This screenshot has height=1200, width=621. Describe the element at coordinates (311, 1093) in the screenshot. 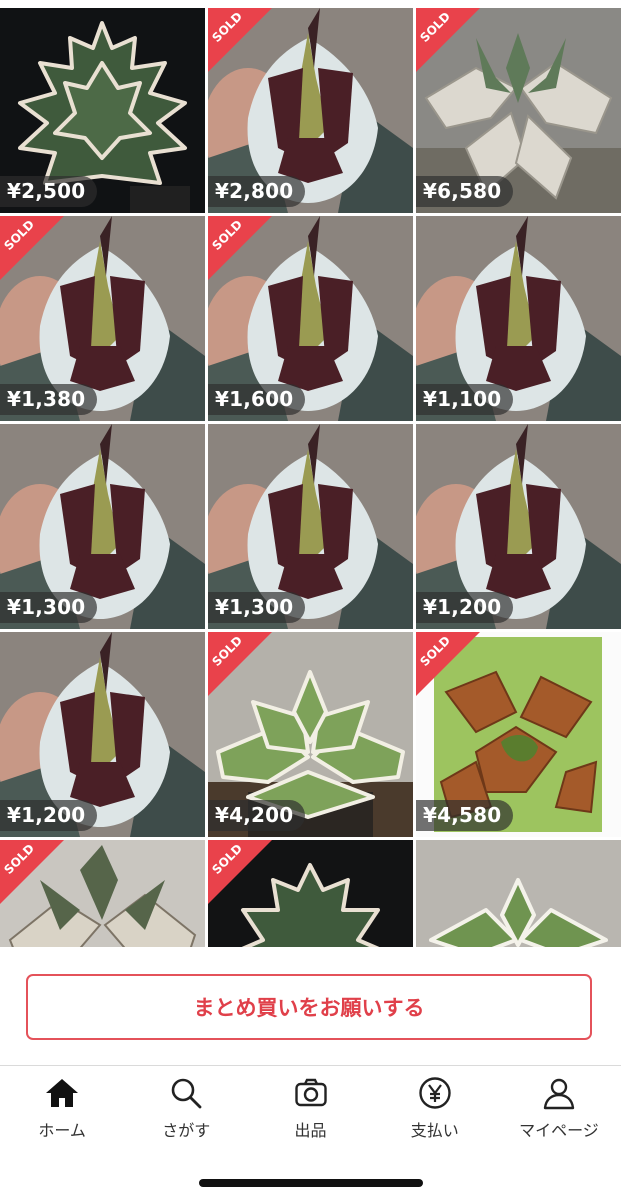

I see `camera-icon` at that location.